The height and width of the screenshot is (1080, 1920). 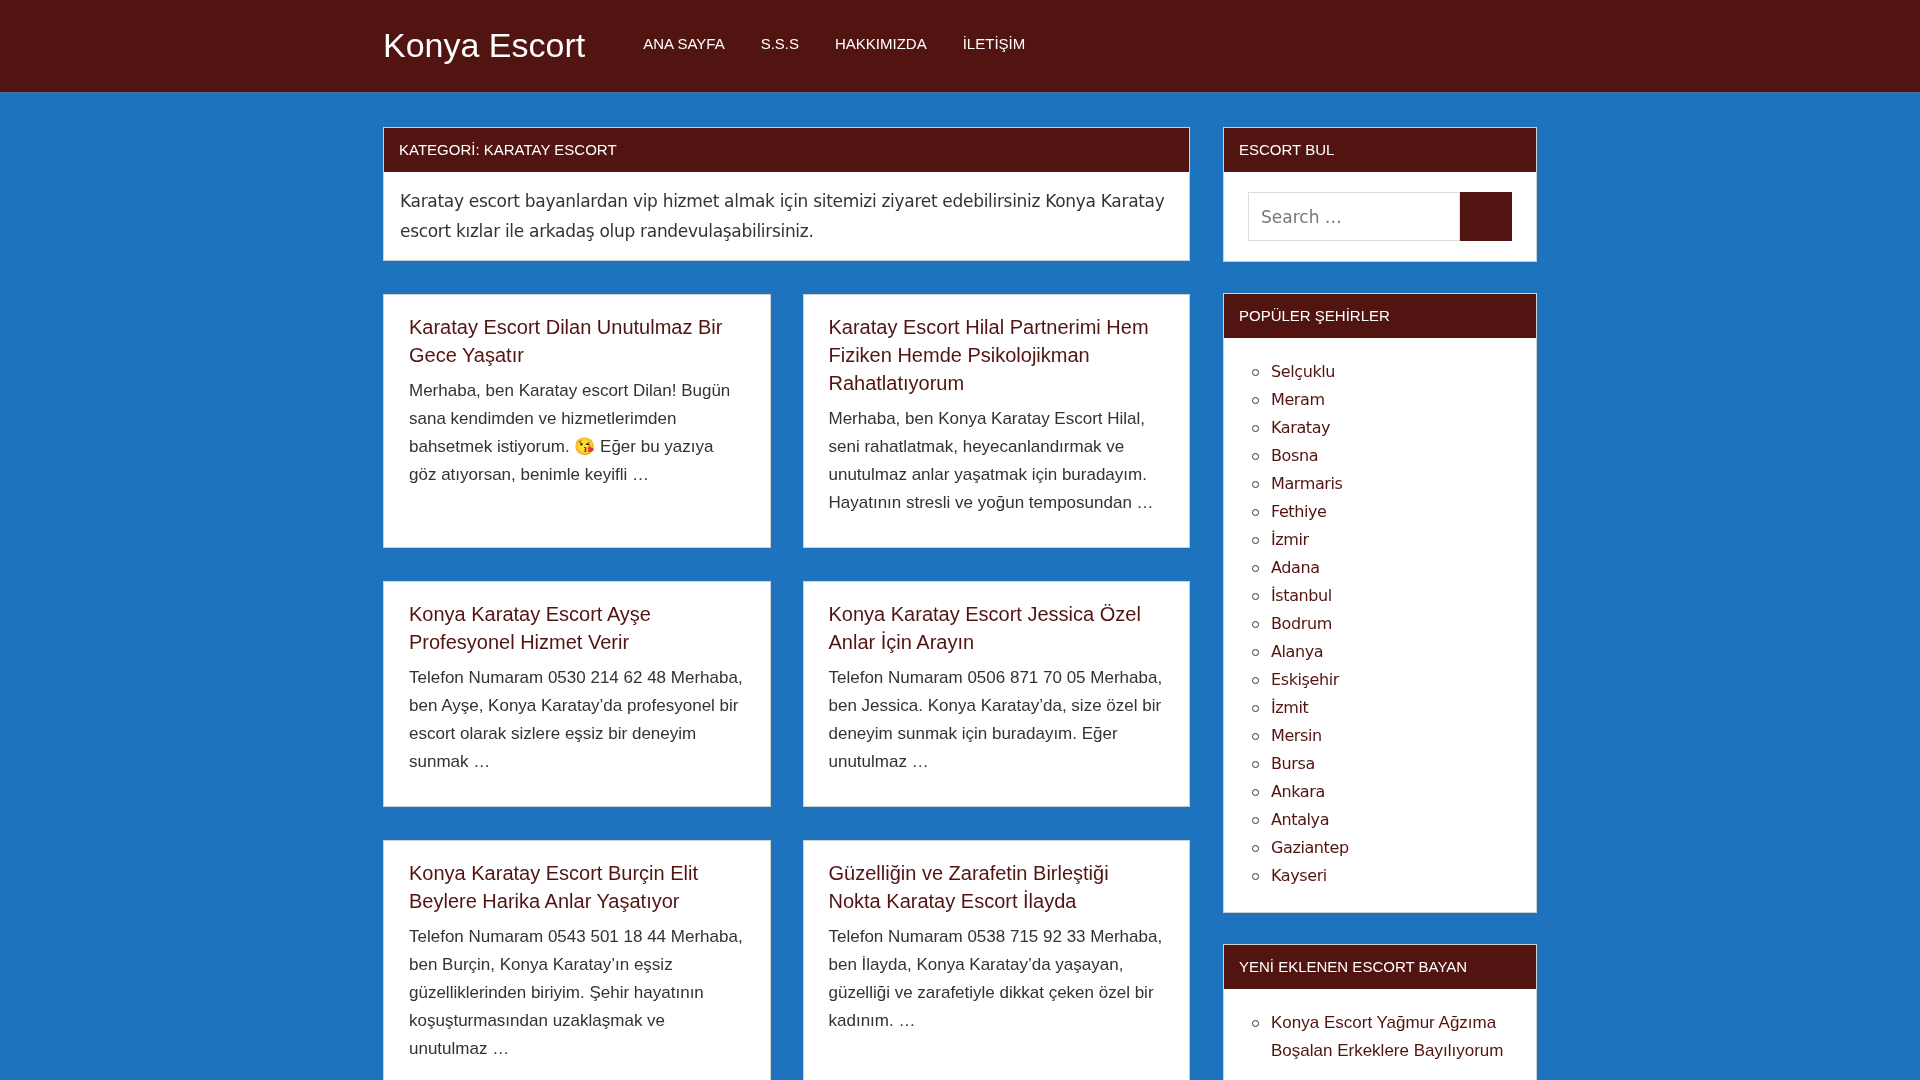 I want to click on city-link: Gaziantep, so click(x=1310, y=848).